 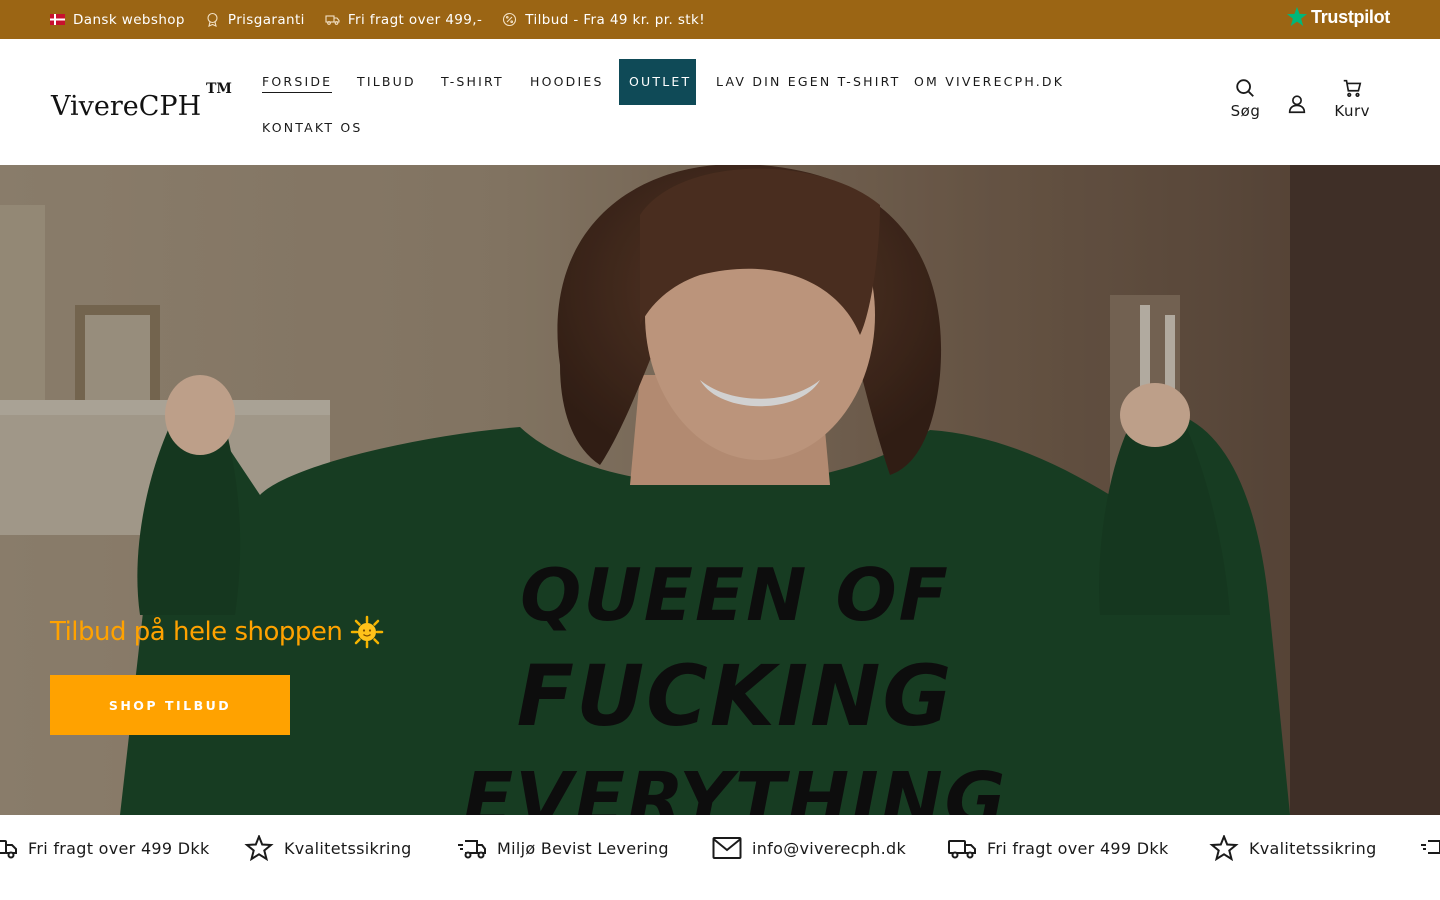 I want to click on announcement-text: Prisgaranti, so click(x=266, y=19).